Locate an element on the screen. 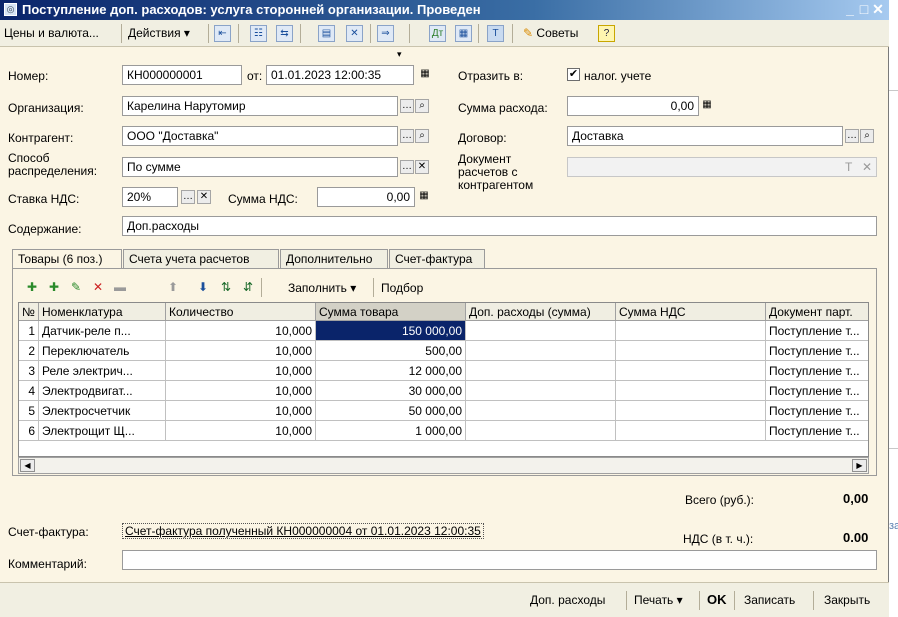 This screenshot has width=898, height=617. distribution-method-field: По сумме is located at coordinates (260, 167).